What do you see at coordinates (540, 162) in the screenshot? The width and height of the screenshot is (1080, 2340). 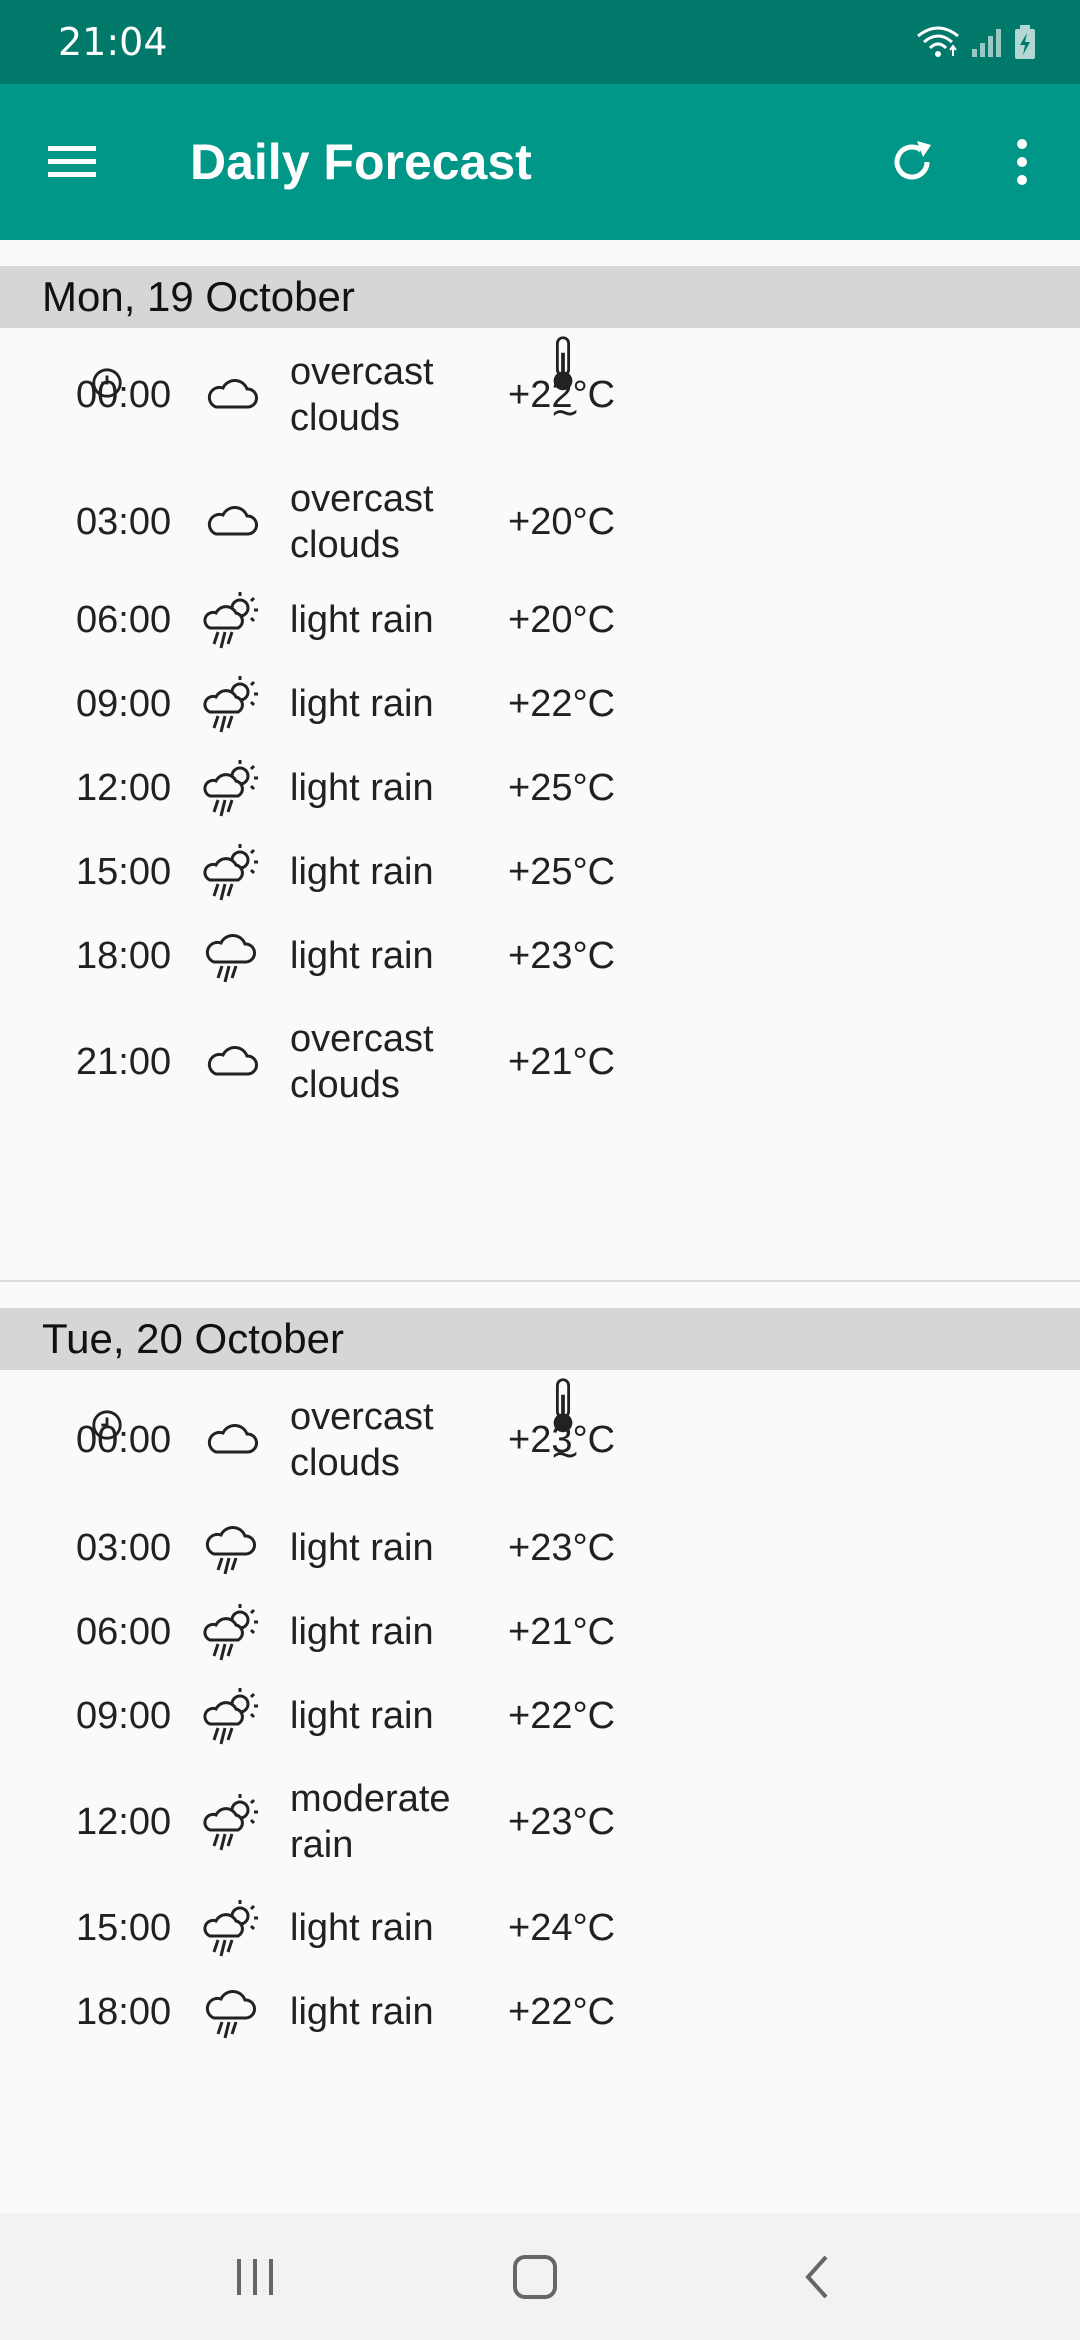 I see `app-bar: Daily Forecast` at bounding box center [540, 162].